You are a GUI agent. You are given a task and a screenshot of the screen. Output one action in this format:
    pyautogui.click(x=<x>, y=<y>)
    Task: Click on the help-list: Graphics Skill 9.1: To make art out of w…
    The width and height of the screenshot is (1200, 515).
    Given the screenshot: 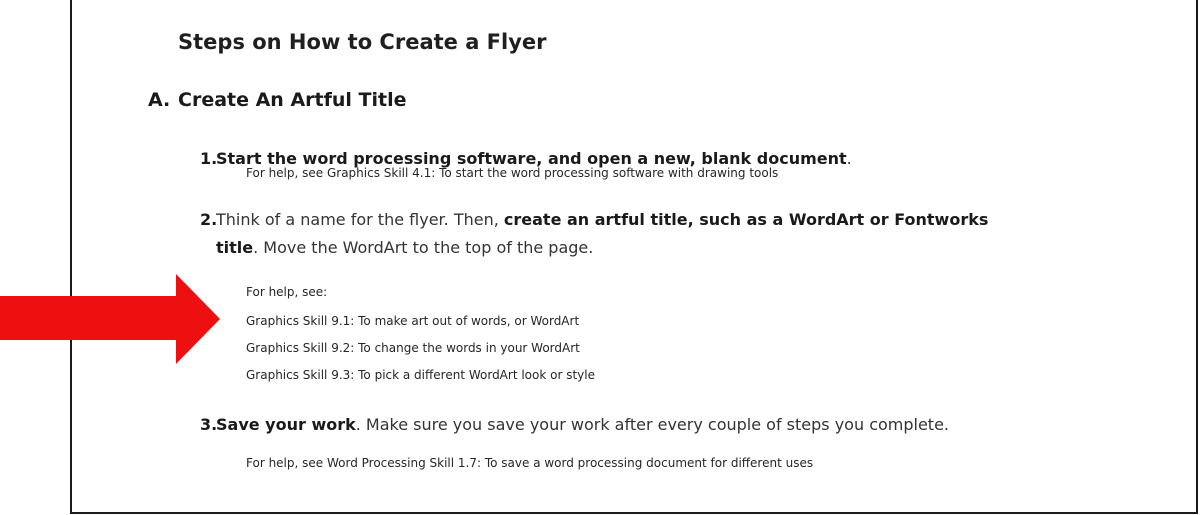 What is the action you would take?
    pyautogui.click(x=420, y=348)
    